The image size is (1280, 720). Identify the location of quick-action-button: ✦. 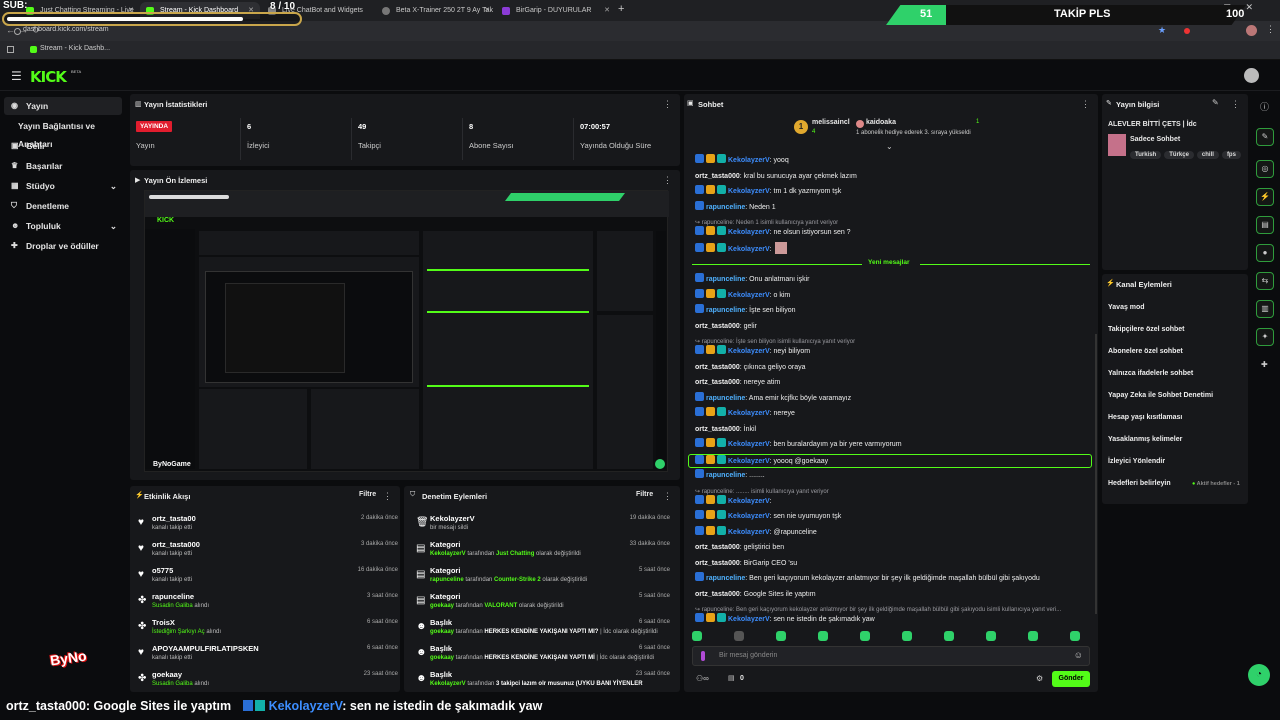
(1265, 337).